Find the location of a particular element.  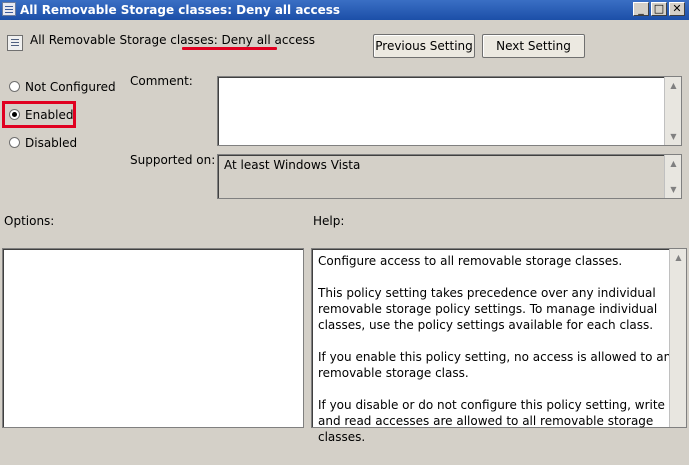

close-button: ✕ is located at coordinates (677, 9).